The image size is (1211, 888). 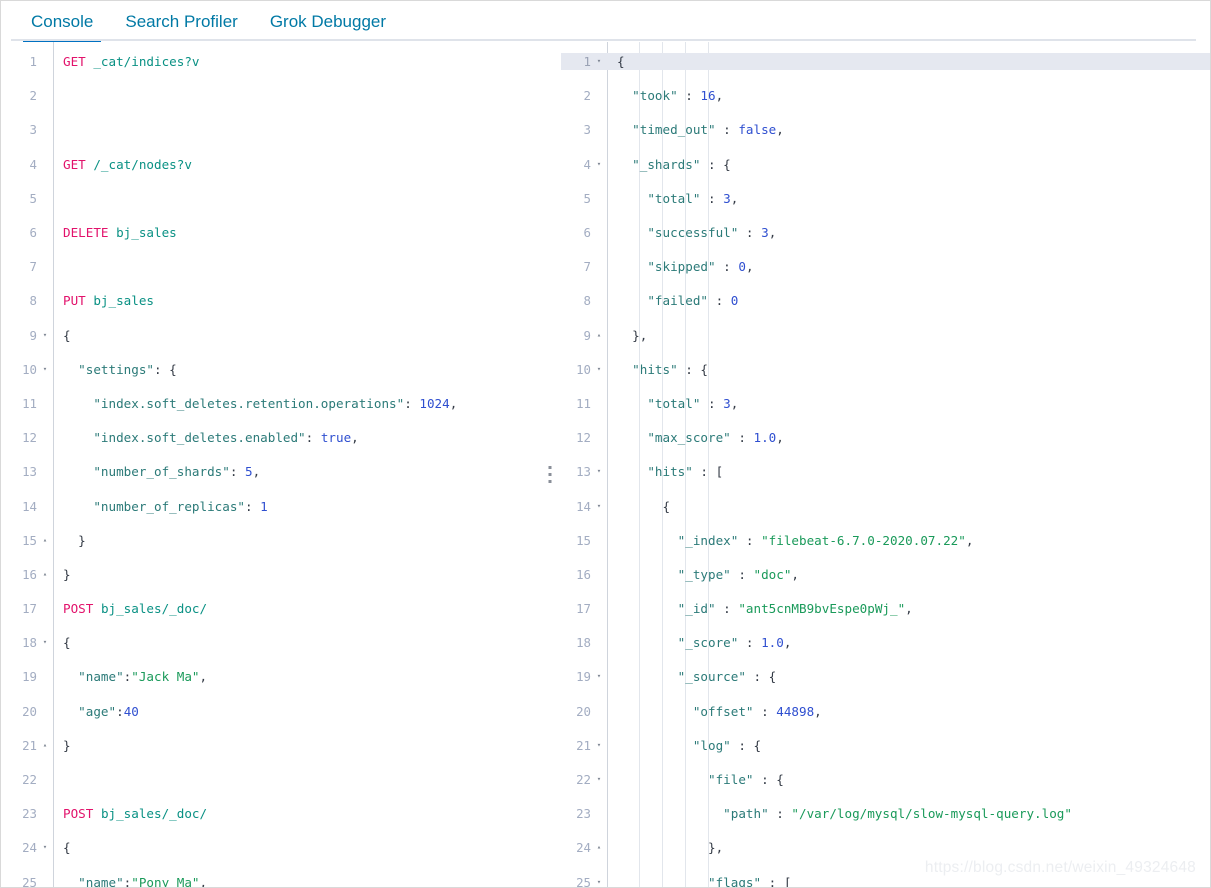 What do you see at coordinates (885, 745) in the screenshot?
I see `code-line: 21 ▾ "log" : {` at bounding box center [885, 745].